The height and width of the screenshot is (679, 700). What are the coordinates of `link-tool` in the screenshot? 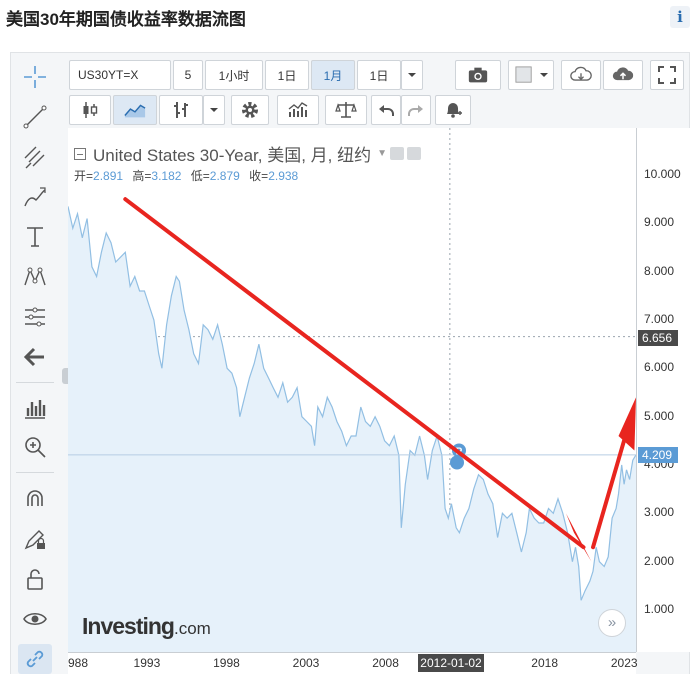 It's located at (35, 659).